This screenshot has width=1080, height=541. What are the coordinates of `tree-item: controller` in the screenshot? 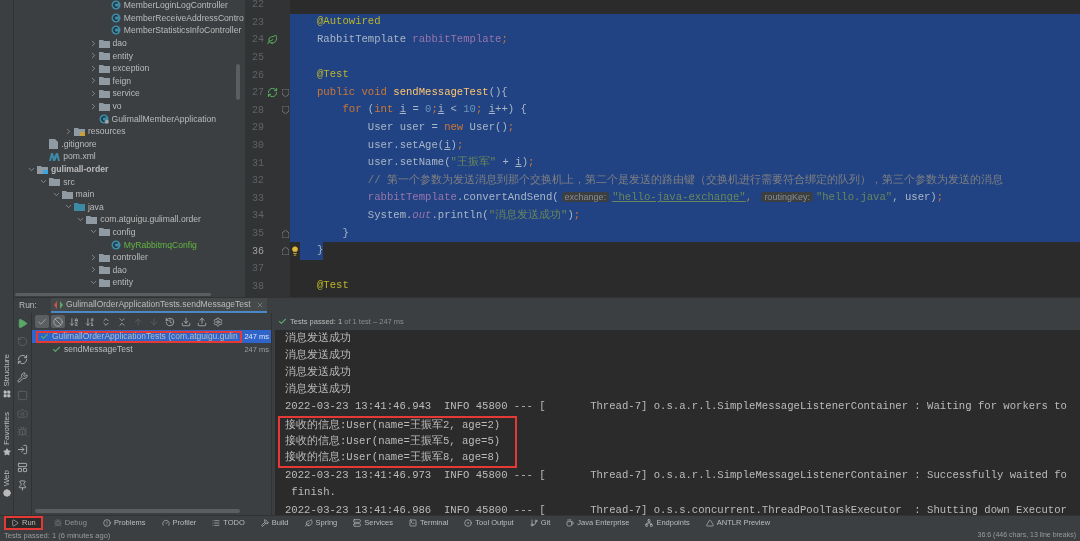 It's located at (130, 257).